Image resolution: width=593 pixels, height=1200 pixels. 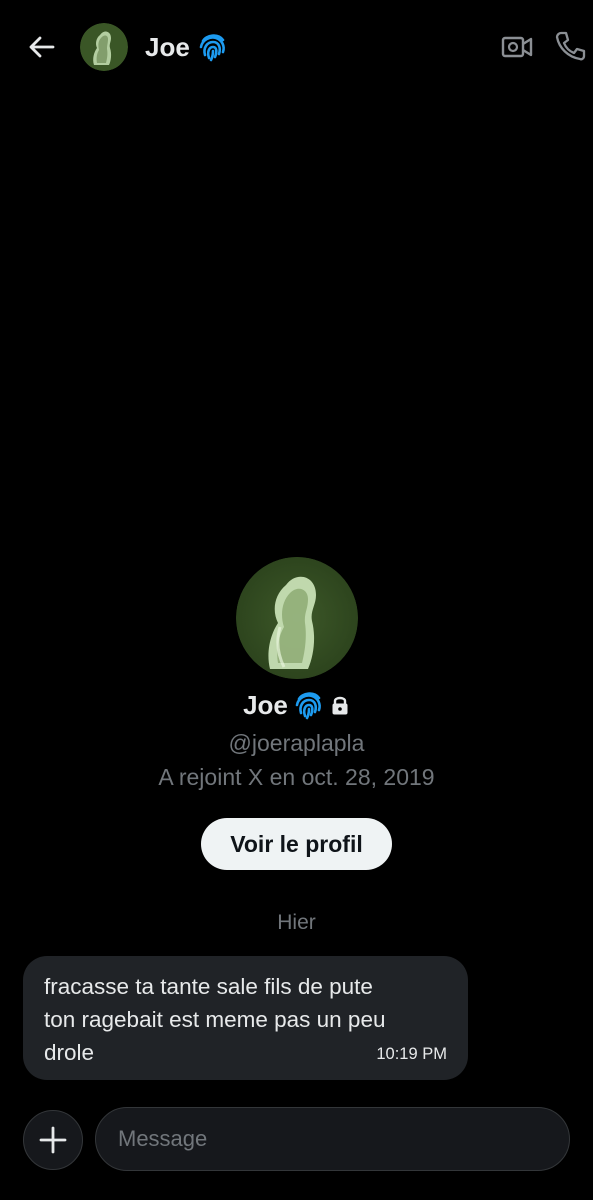 I want to click on video-camera-icon, so click(x=517, y=47).